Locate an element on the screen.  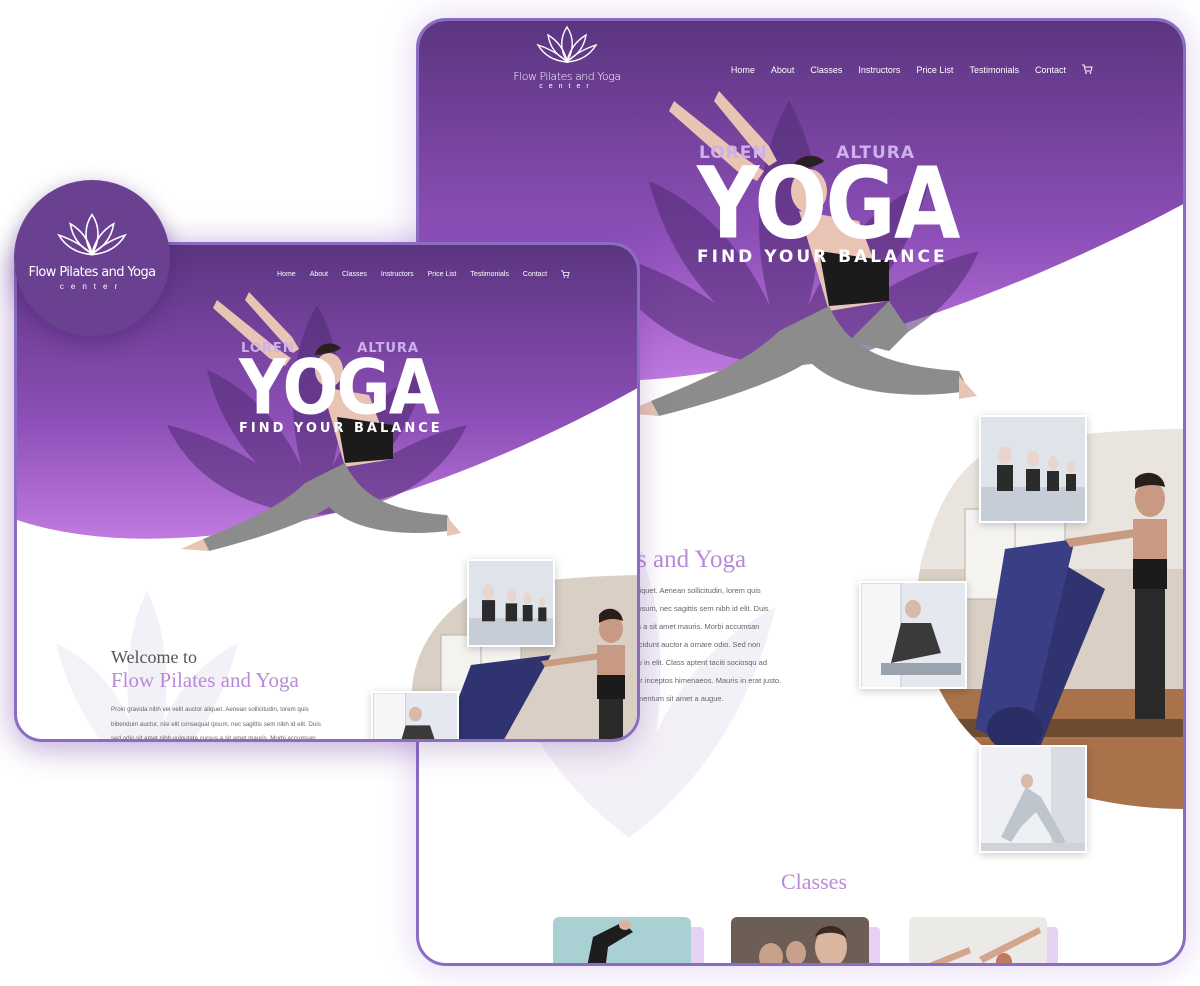
yoga-pose-photo is located at coordinates (1033, 799).